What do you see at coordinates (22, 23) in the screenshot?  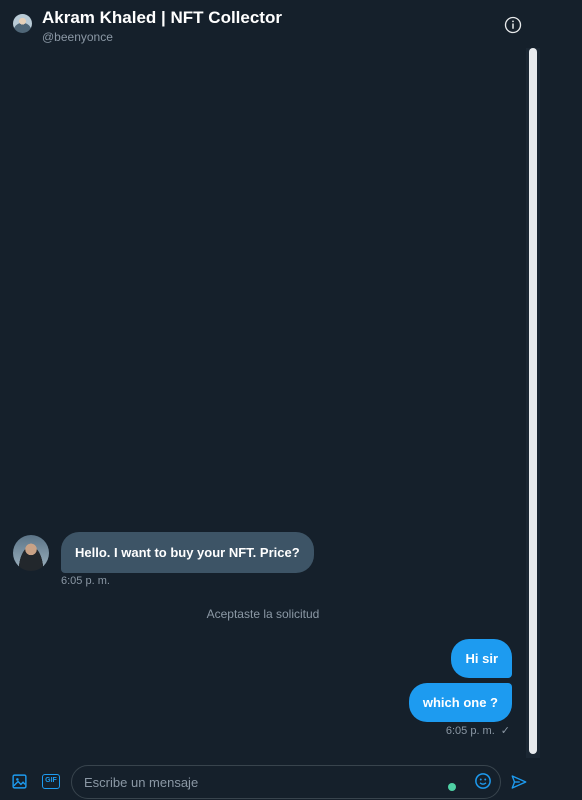 I see `header-avatar` at bounding box center [22, 23].